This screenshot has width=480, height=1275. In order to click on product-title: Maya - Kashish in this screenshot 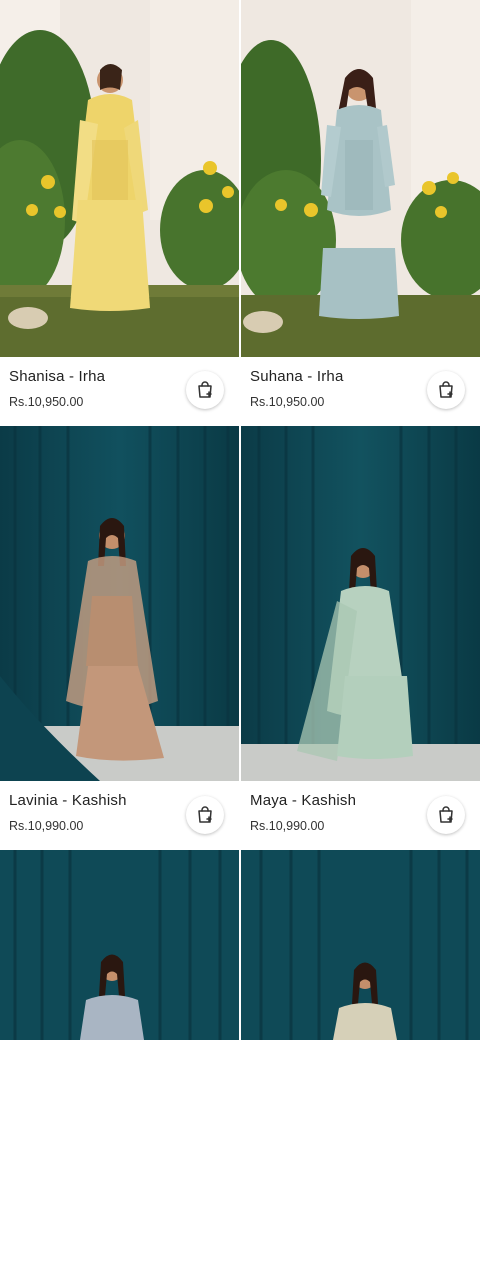, I will do `click(303, 800)`.